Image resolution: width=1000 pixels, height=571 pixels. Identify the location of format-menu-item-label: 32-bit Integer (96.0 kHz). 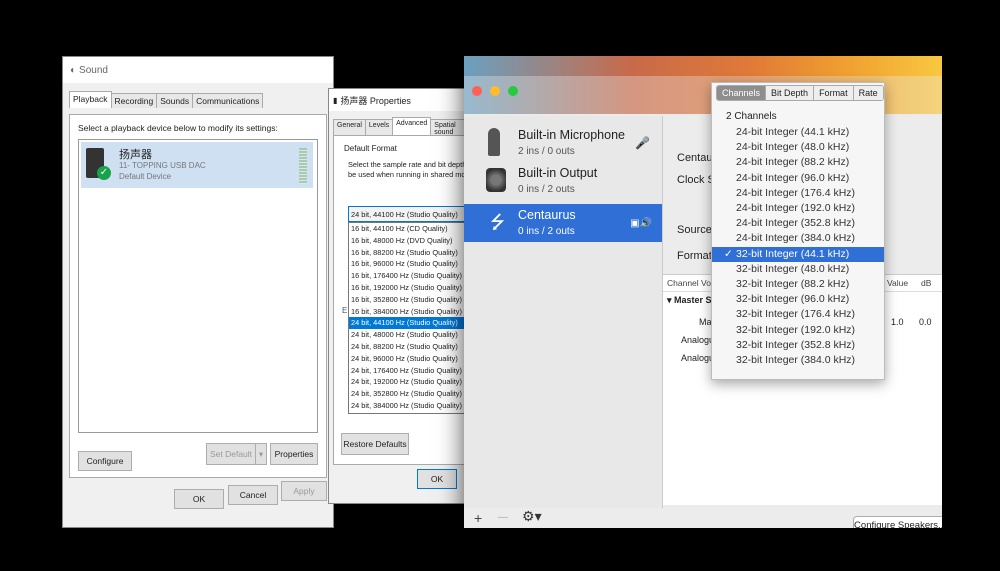
(793, 299).